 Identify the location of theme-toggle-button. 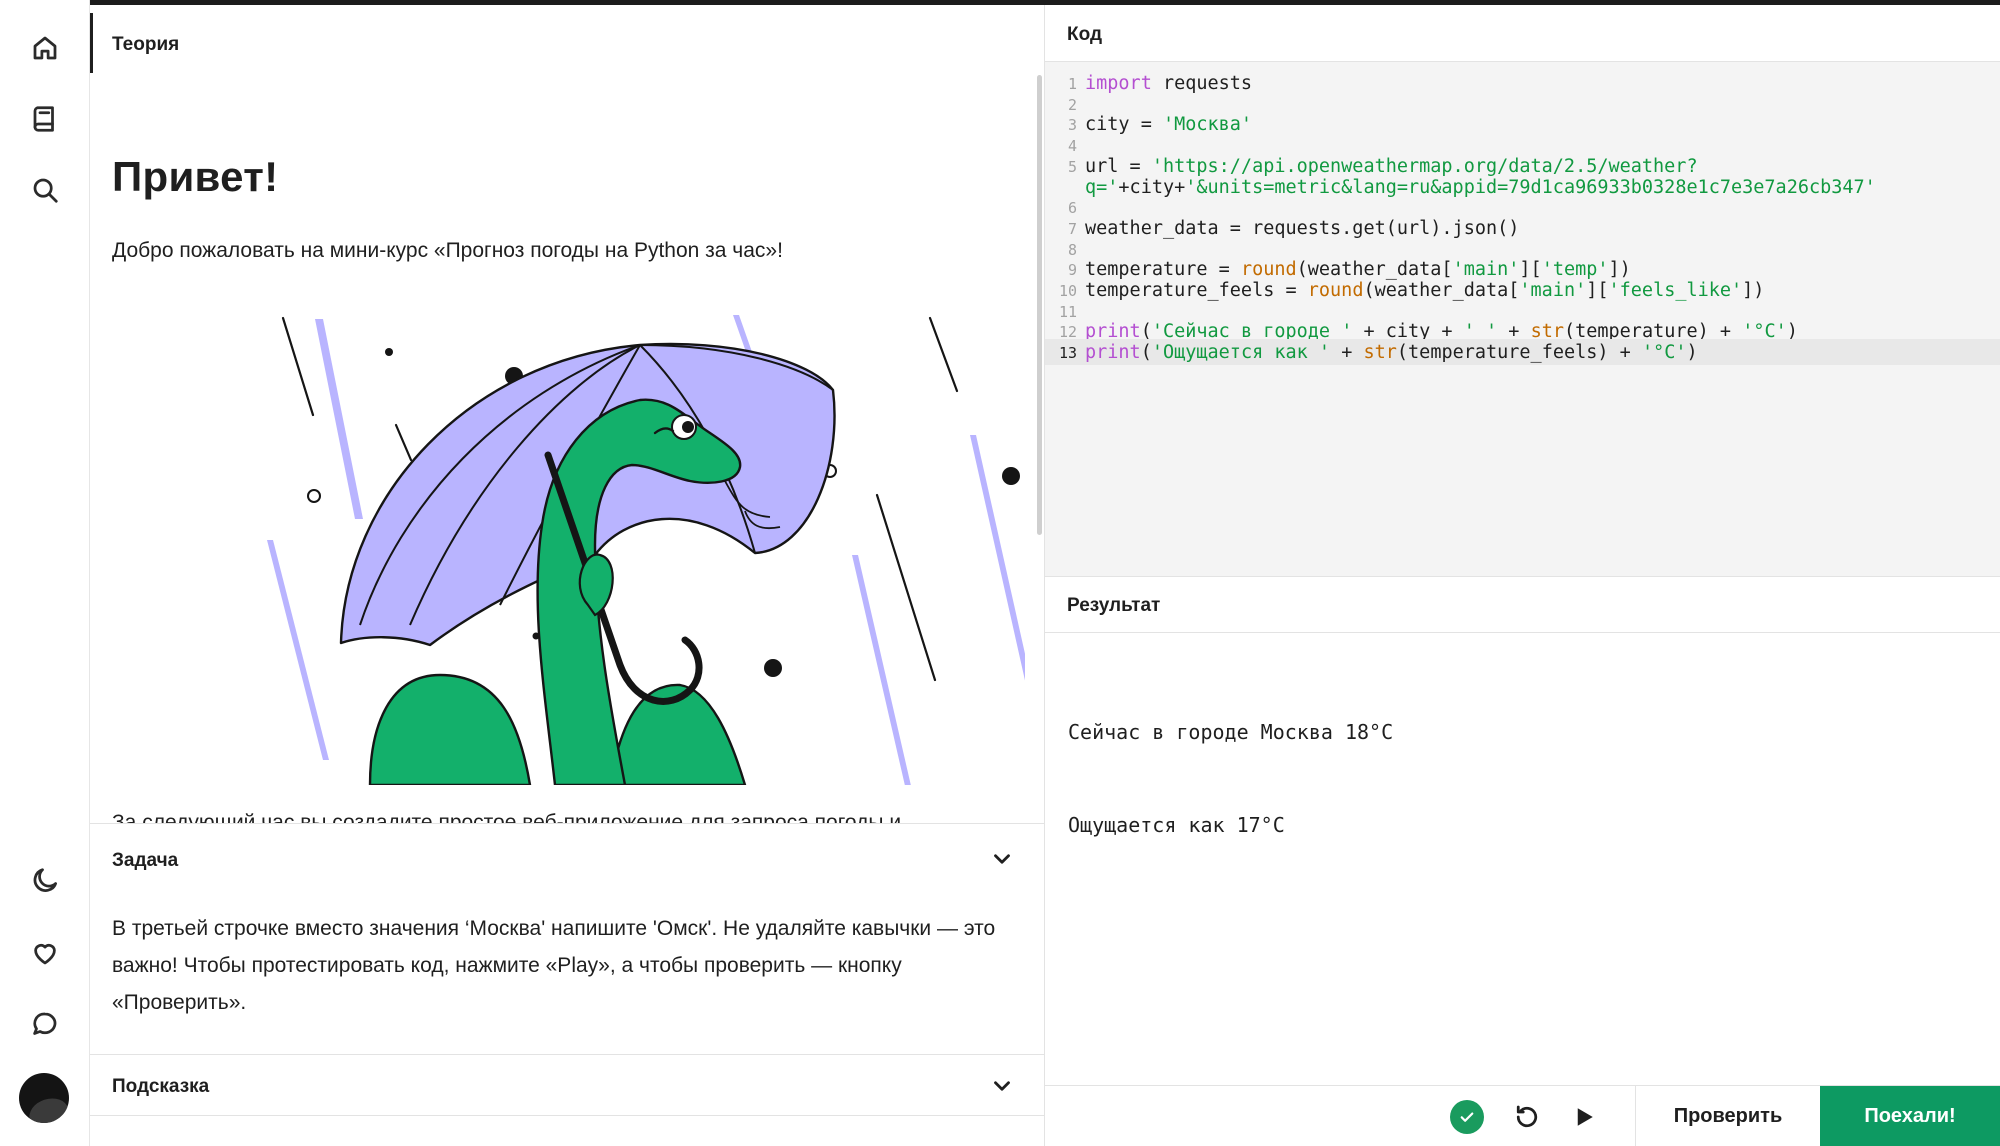
(45, 881).